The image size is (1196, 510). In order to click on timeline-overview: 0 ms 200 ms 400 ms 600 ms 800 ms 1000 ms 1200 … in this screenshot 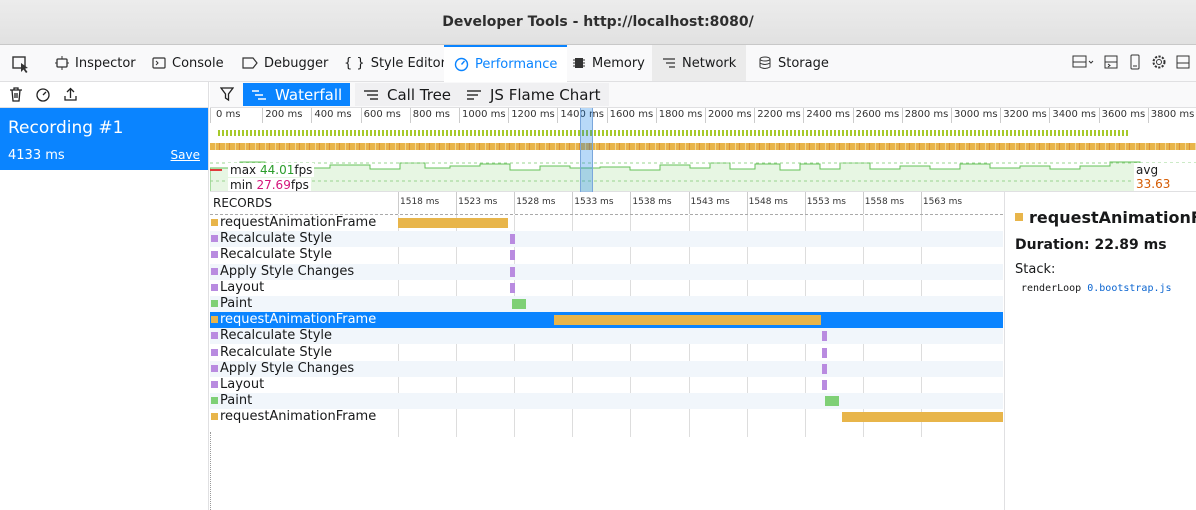, I will do `click(703, 150)`.